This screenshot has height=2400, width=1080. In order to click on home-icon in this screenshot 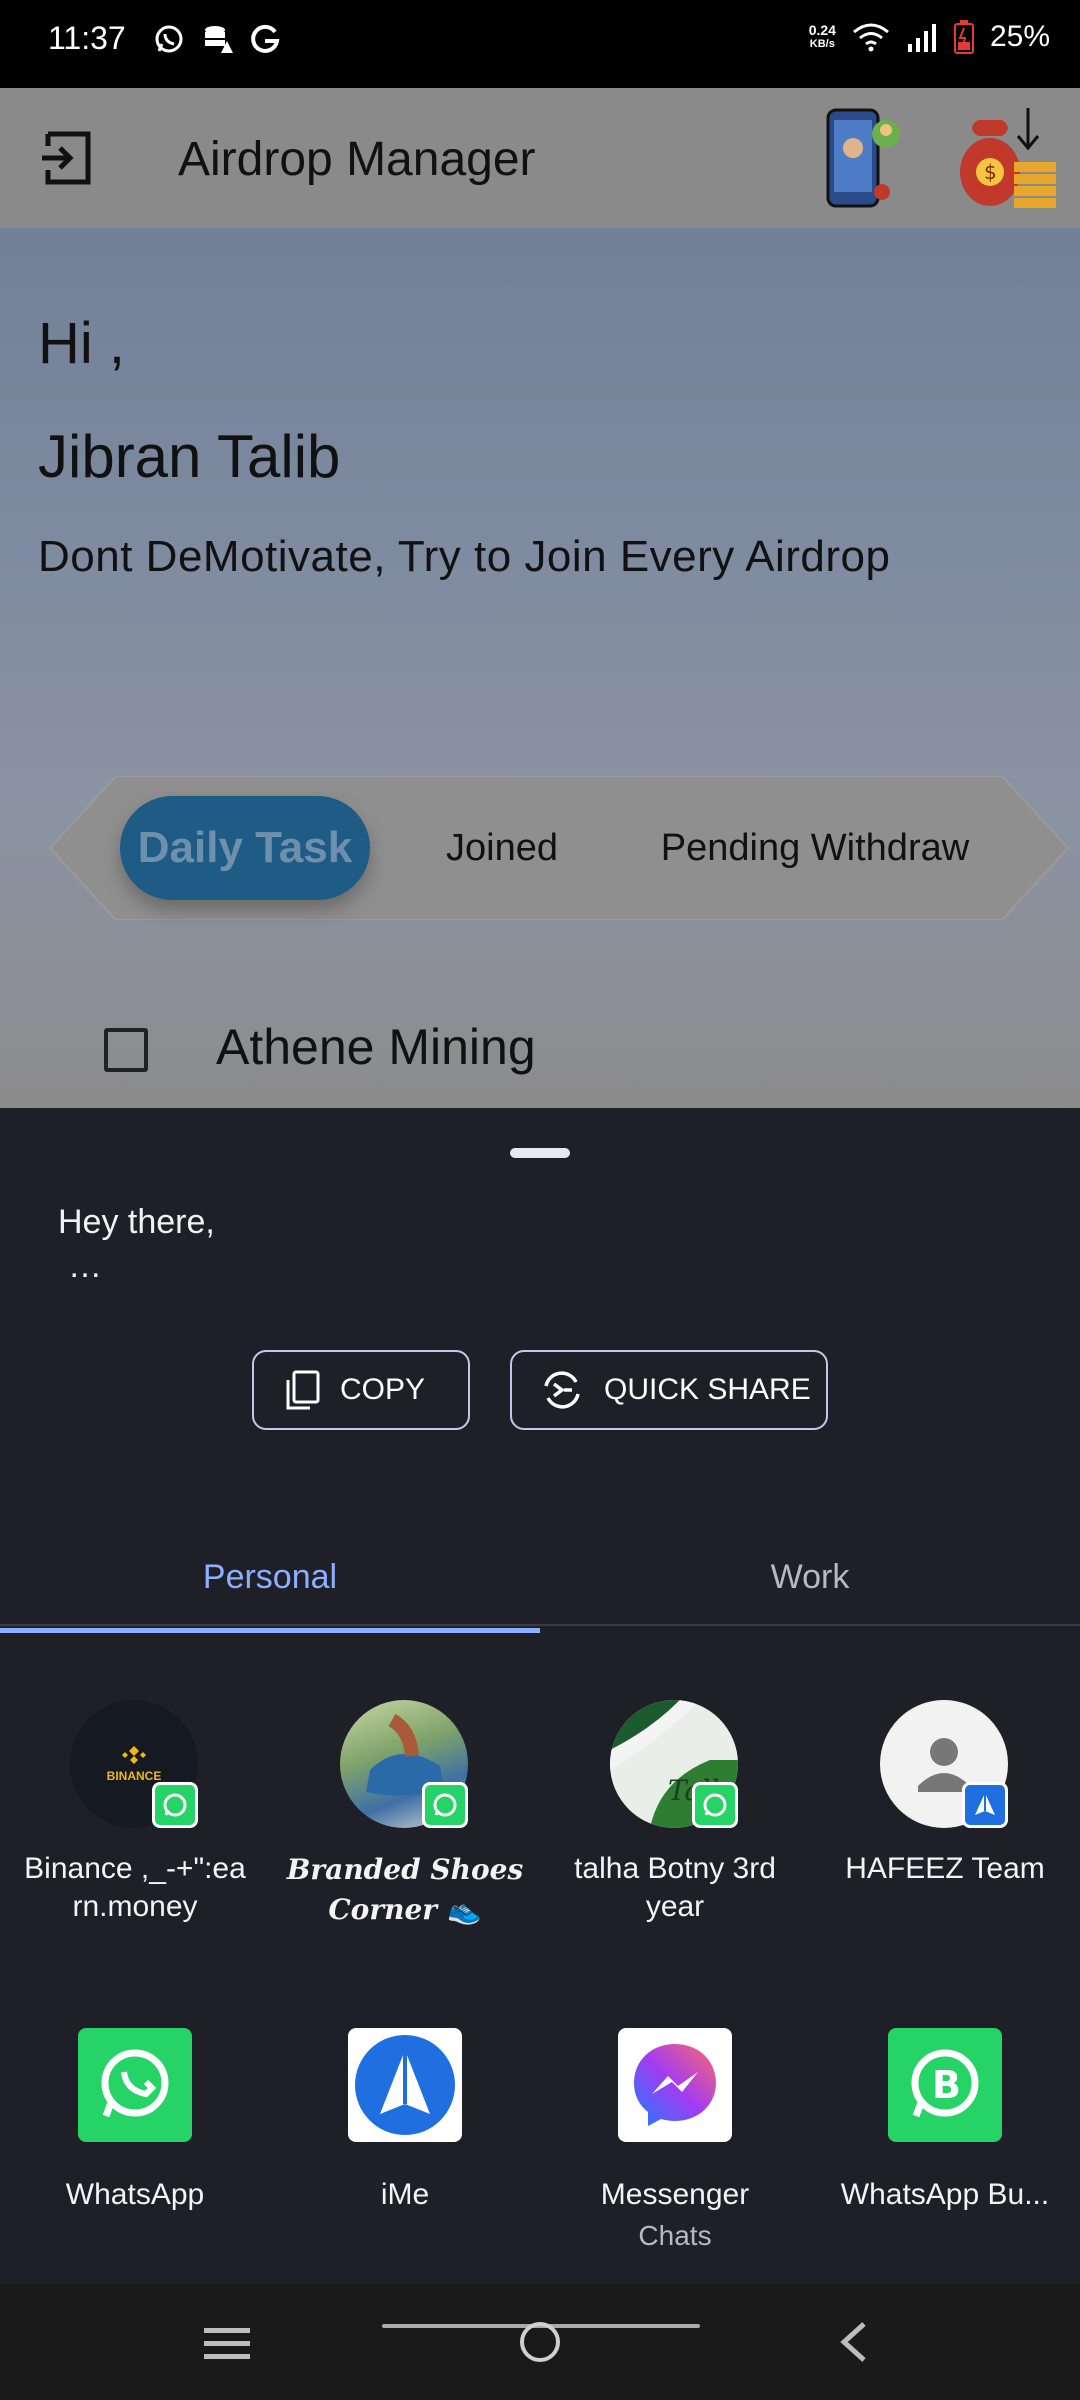, I will do `click(540, 2342)`.